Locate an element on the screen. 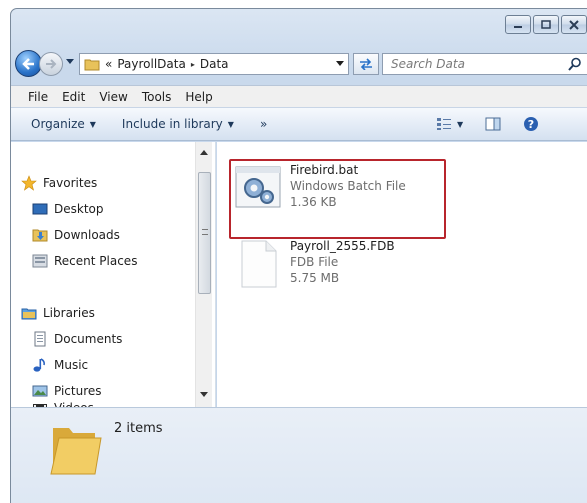 The width and height of the screenshot is (587, 503). scroll-down-icon is located at coordinates (204, 395).